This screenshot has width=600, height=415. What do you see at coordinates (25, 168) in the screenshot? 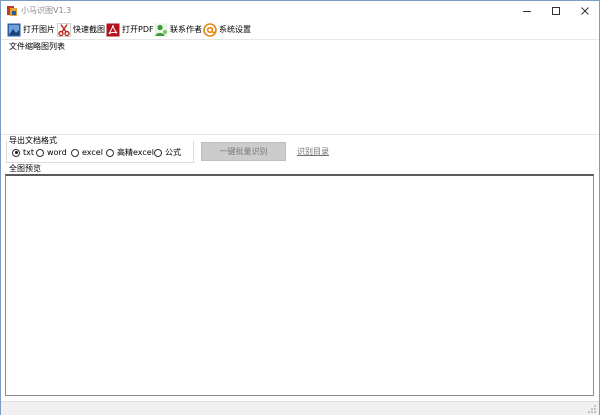
I see `full-preview-label: 全图预览` at bounding box center [25, 168].